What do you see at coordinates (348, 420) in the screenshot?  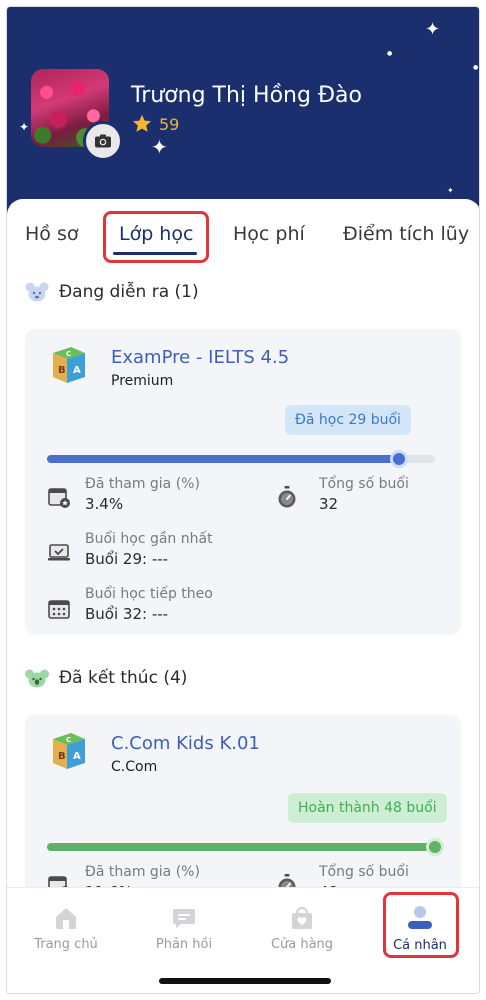 I see `progress-bubble: Đã học 29 buổi` at bounding box center [348, 420].